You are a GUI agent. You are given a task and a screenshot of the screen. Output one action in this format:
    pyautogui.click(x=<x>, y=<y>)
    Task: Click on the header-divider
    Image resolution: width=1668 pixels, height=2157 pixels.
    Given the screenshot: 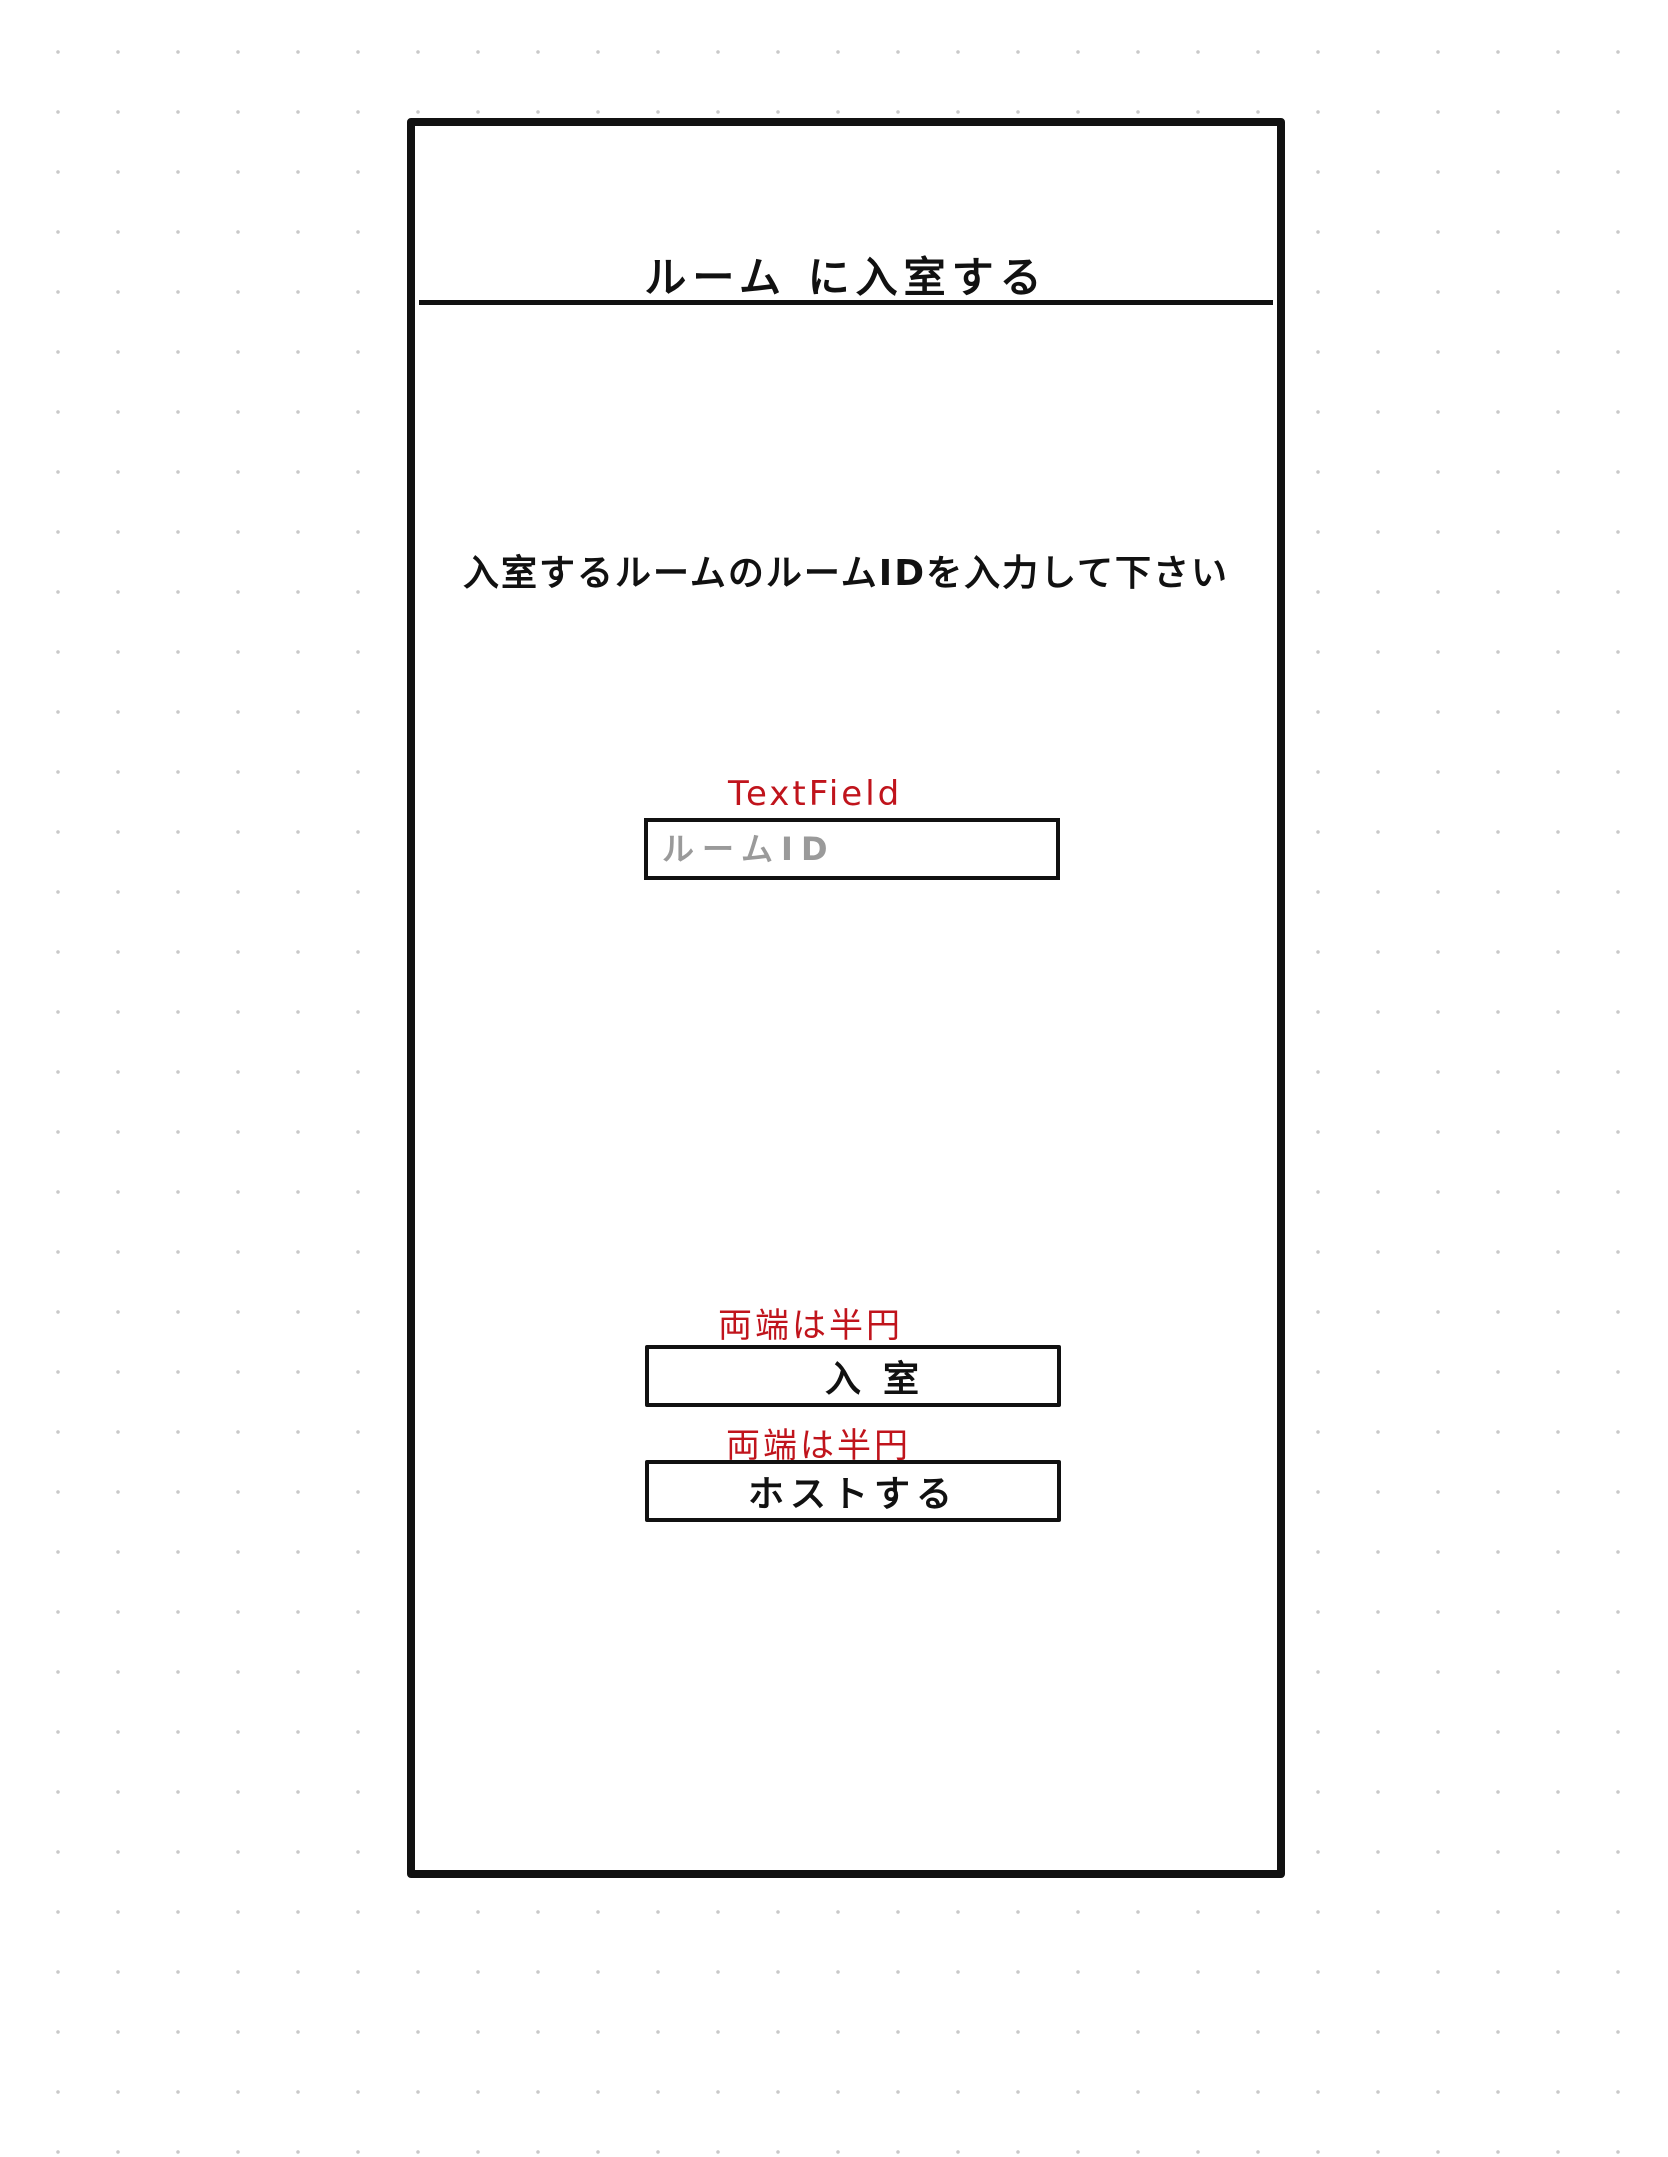 What is the action you would take?
    pyautogui.click(x=846, y=302)
    